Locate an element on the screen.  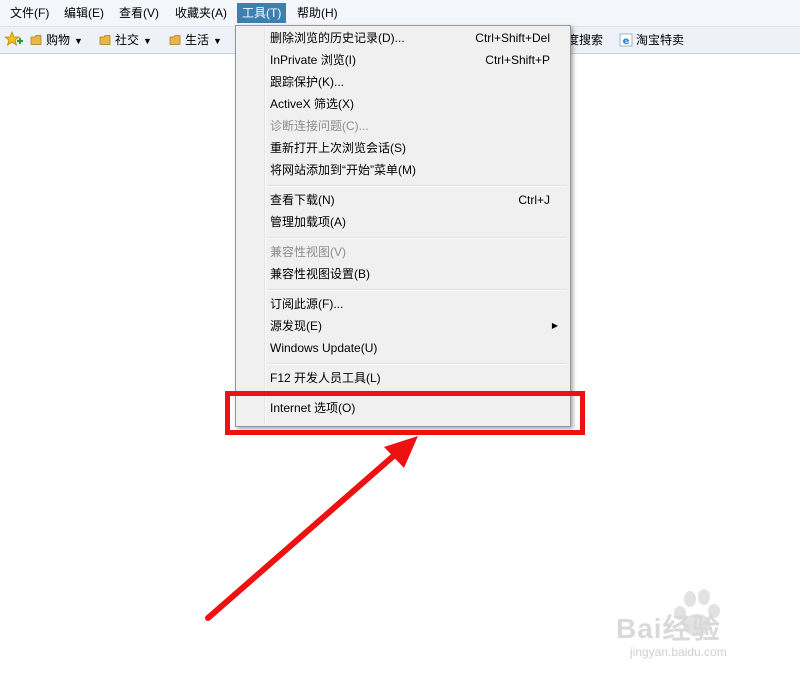
watermark-url: jingyan.baidu.com is located at coordinates (678, 652).